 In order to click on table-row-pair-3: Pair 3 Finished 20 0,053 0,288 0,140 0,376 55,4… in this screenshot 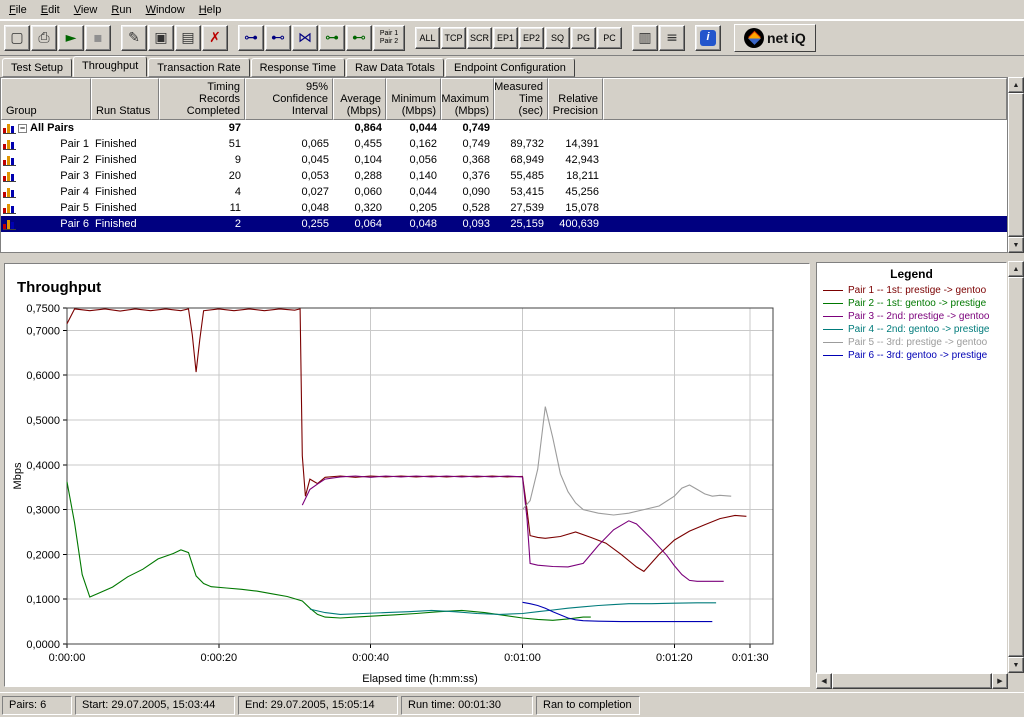, I will do `click(504, 176)`.